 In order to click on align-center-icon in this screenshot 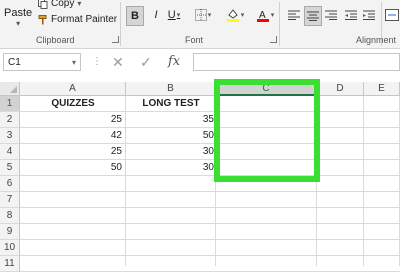, I will do `click(313, 16)`.